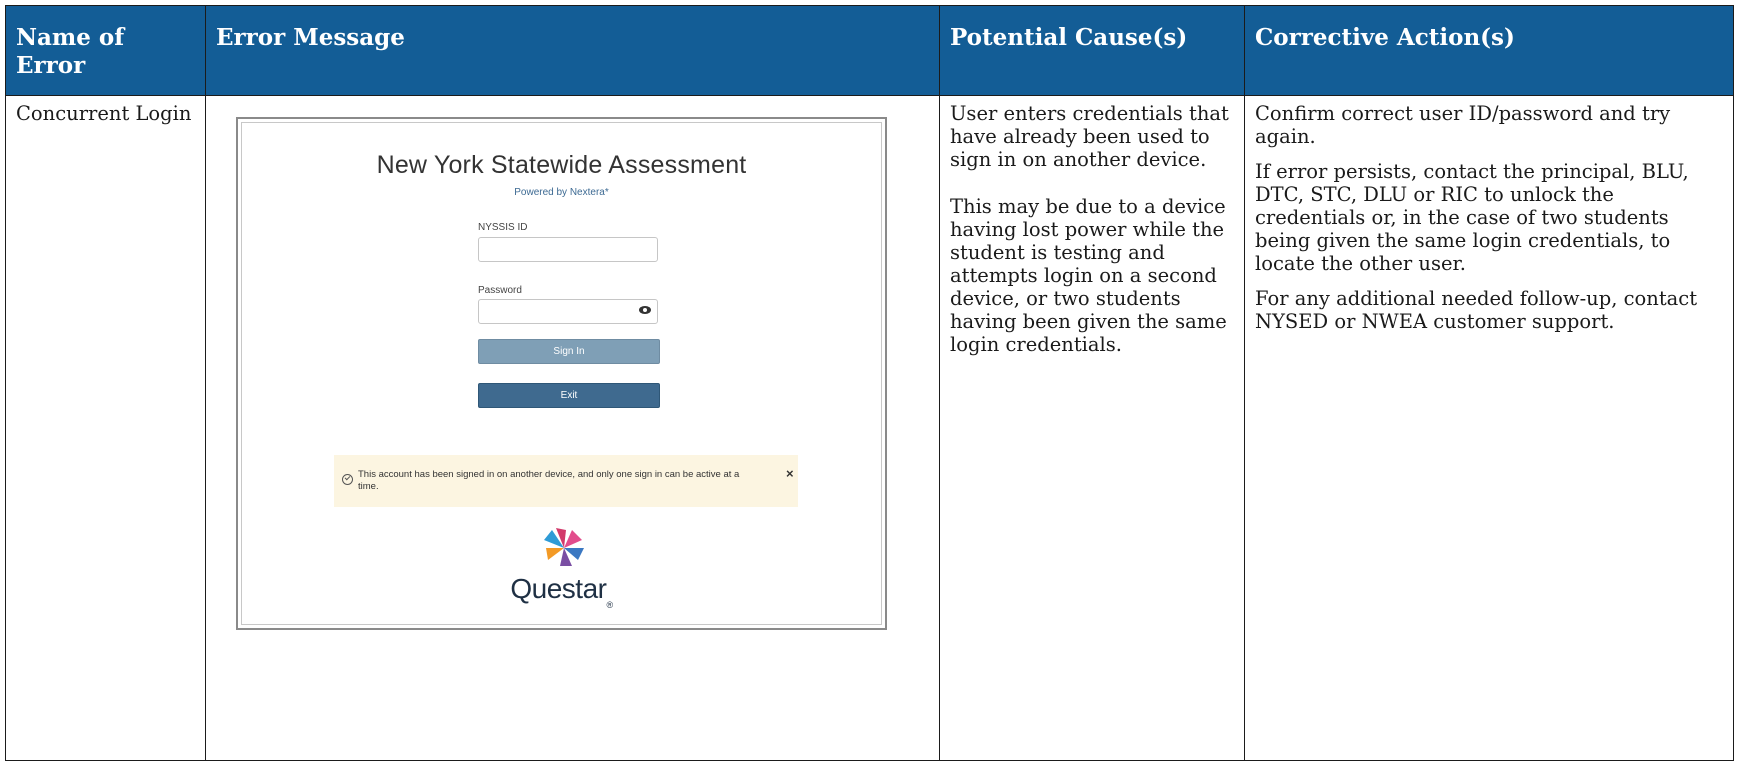 The image size is (1737, 762). I want to click on brand-name: Questar, so click(558, 588).